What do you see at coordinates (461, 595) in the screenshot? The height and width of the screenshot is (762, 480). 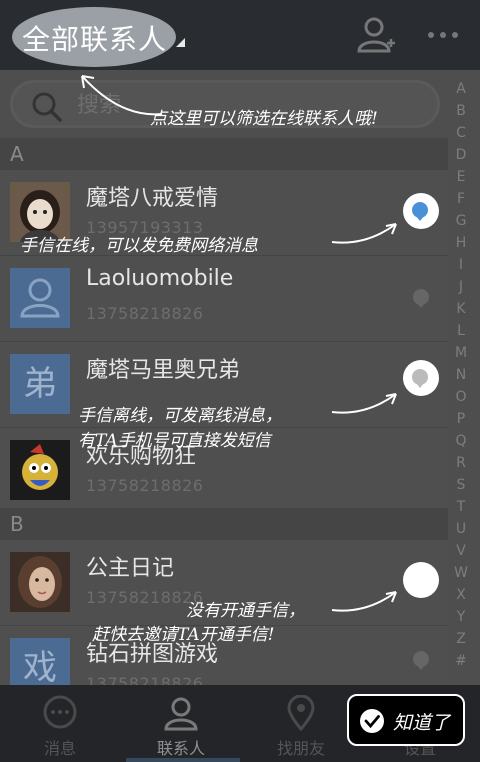 I see `index-letter: X` at bounding box center [461, 595].